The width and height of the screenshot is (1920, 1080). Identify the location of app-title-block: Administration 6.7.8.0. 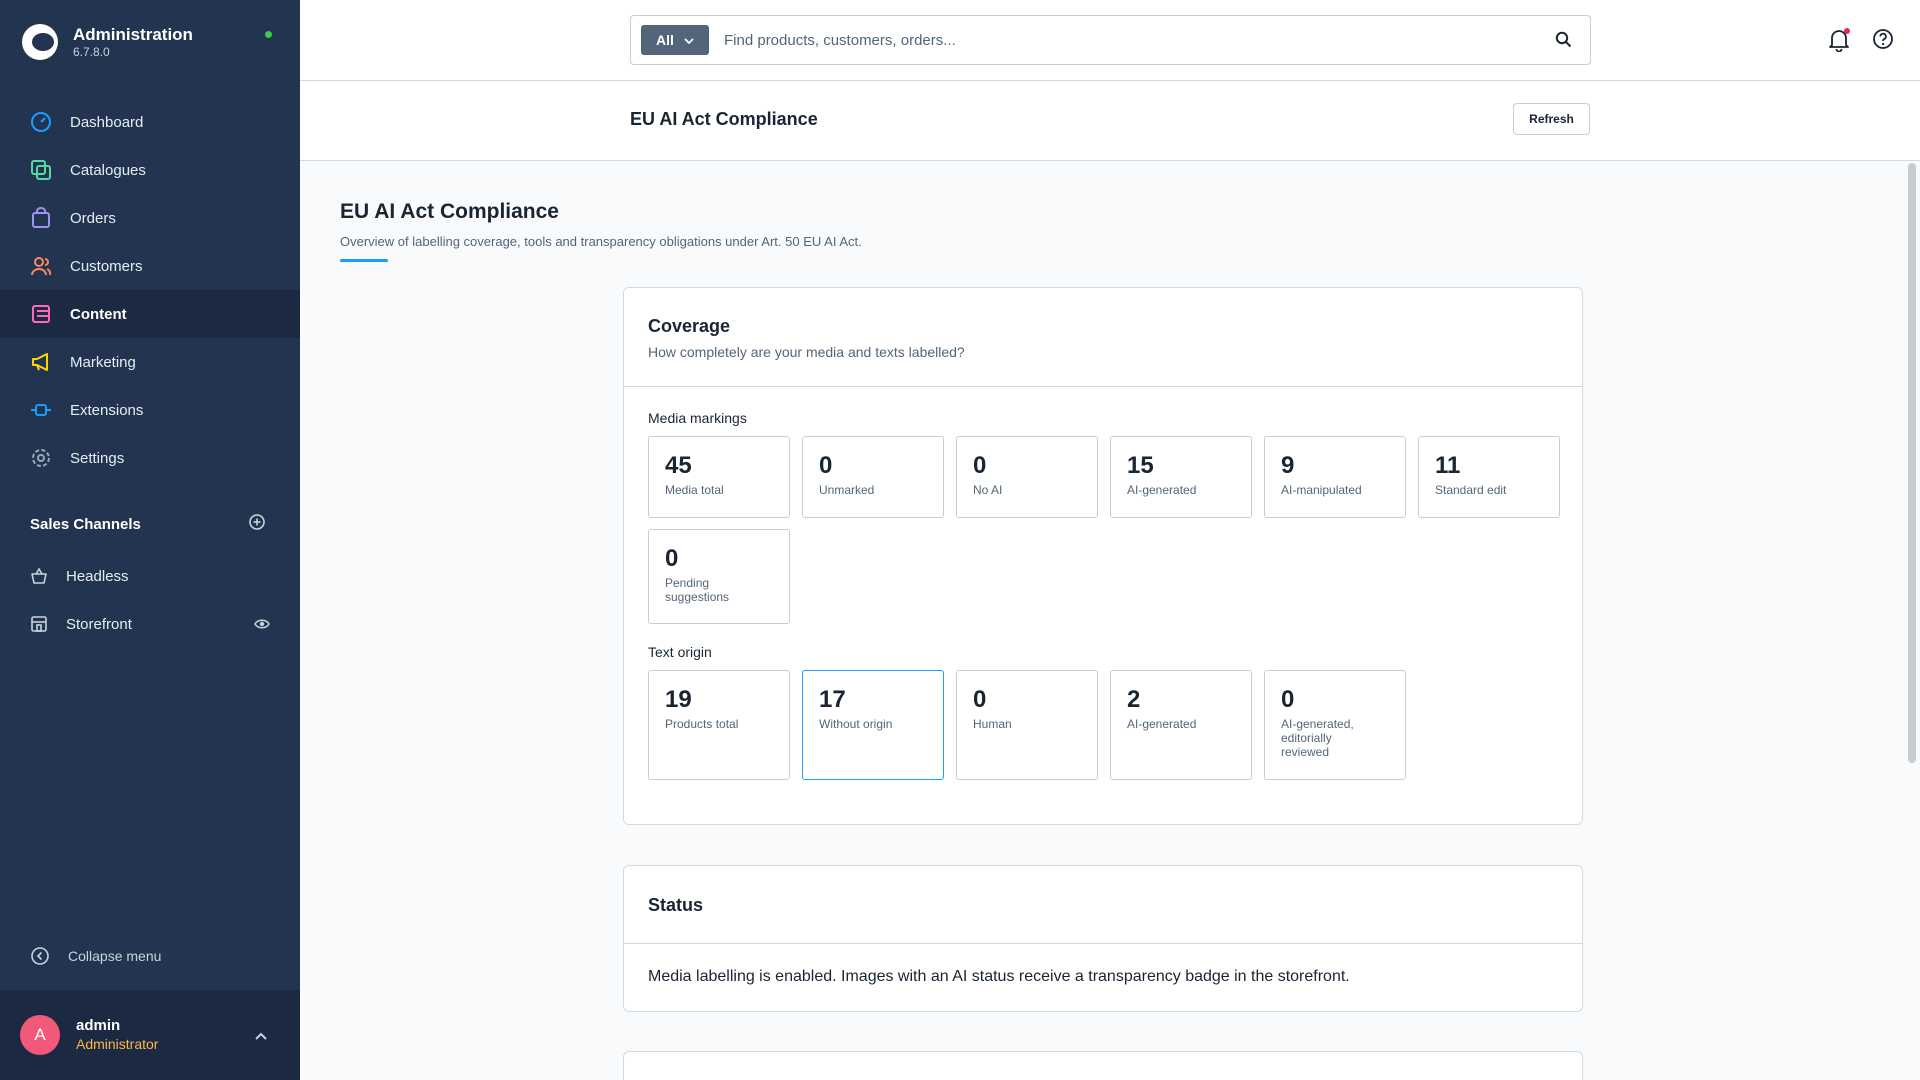
(133, 42).